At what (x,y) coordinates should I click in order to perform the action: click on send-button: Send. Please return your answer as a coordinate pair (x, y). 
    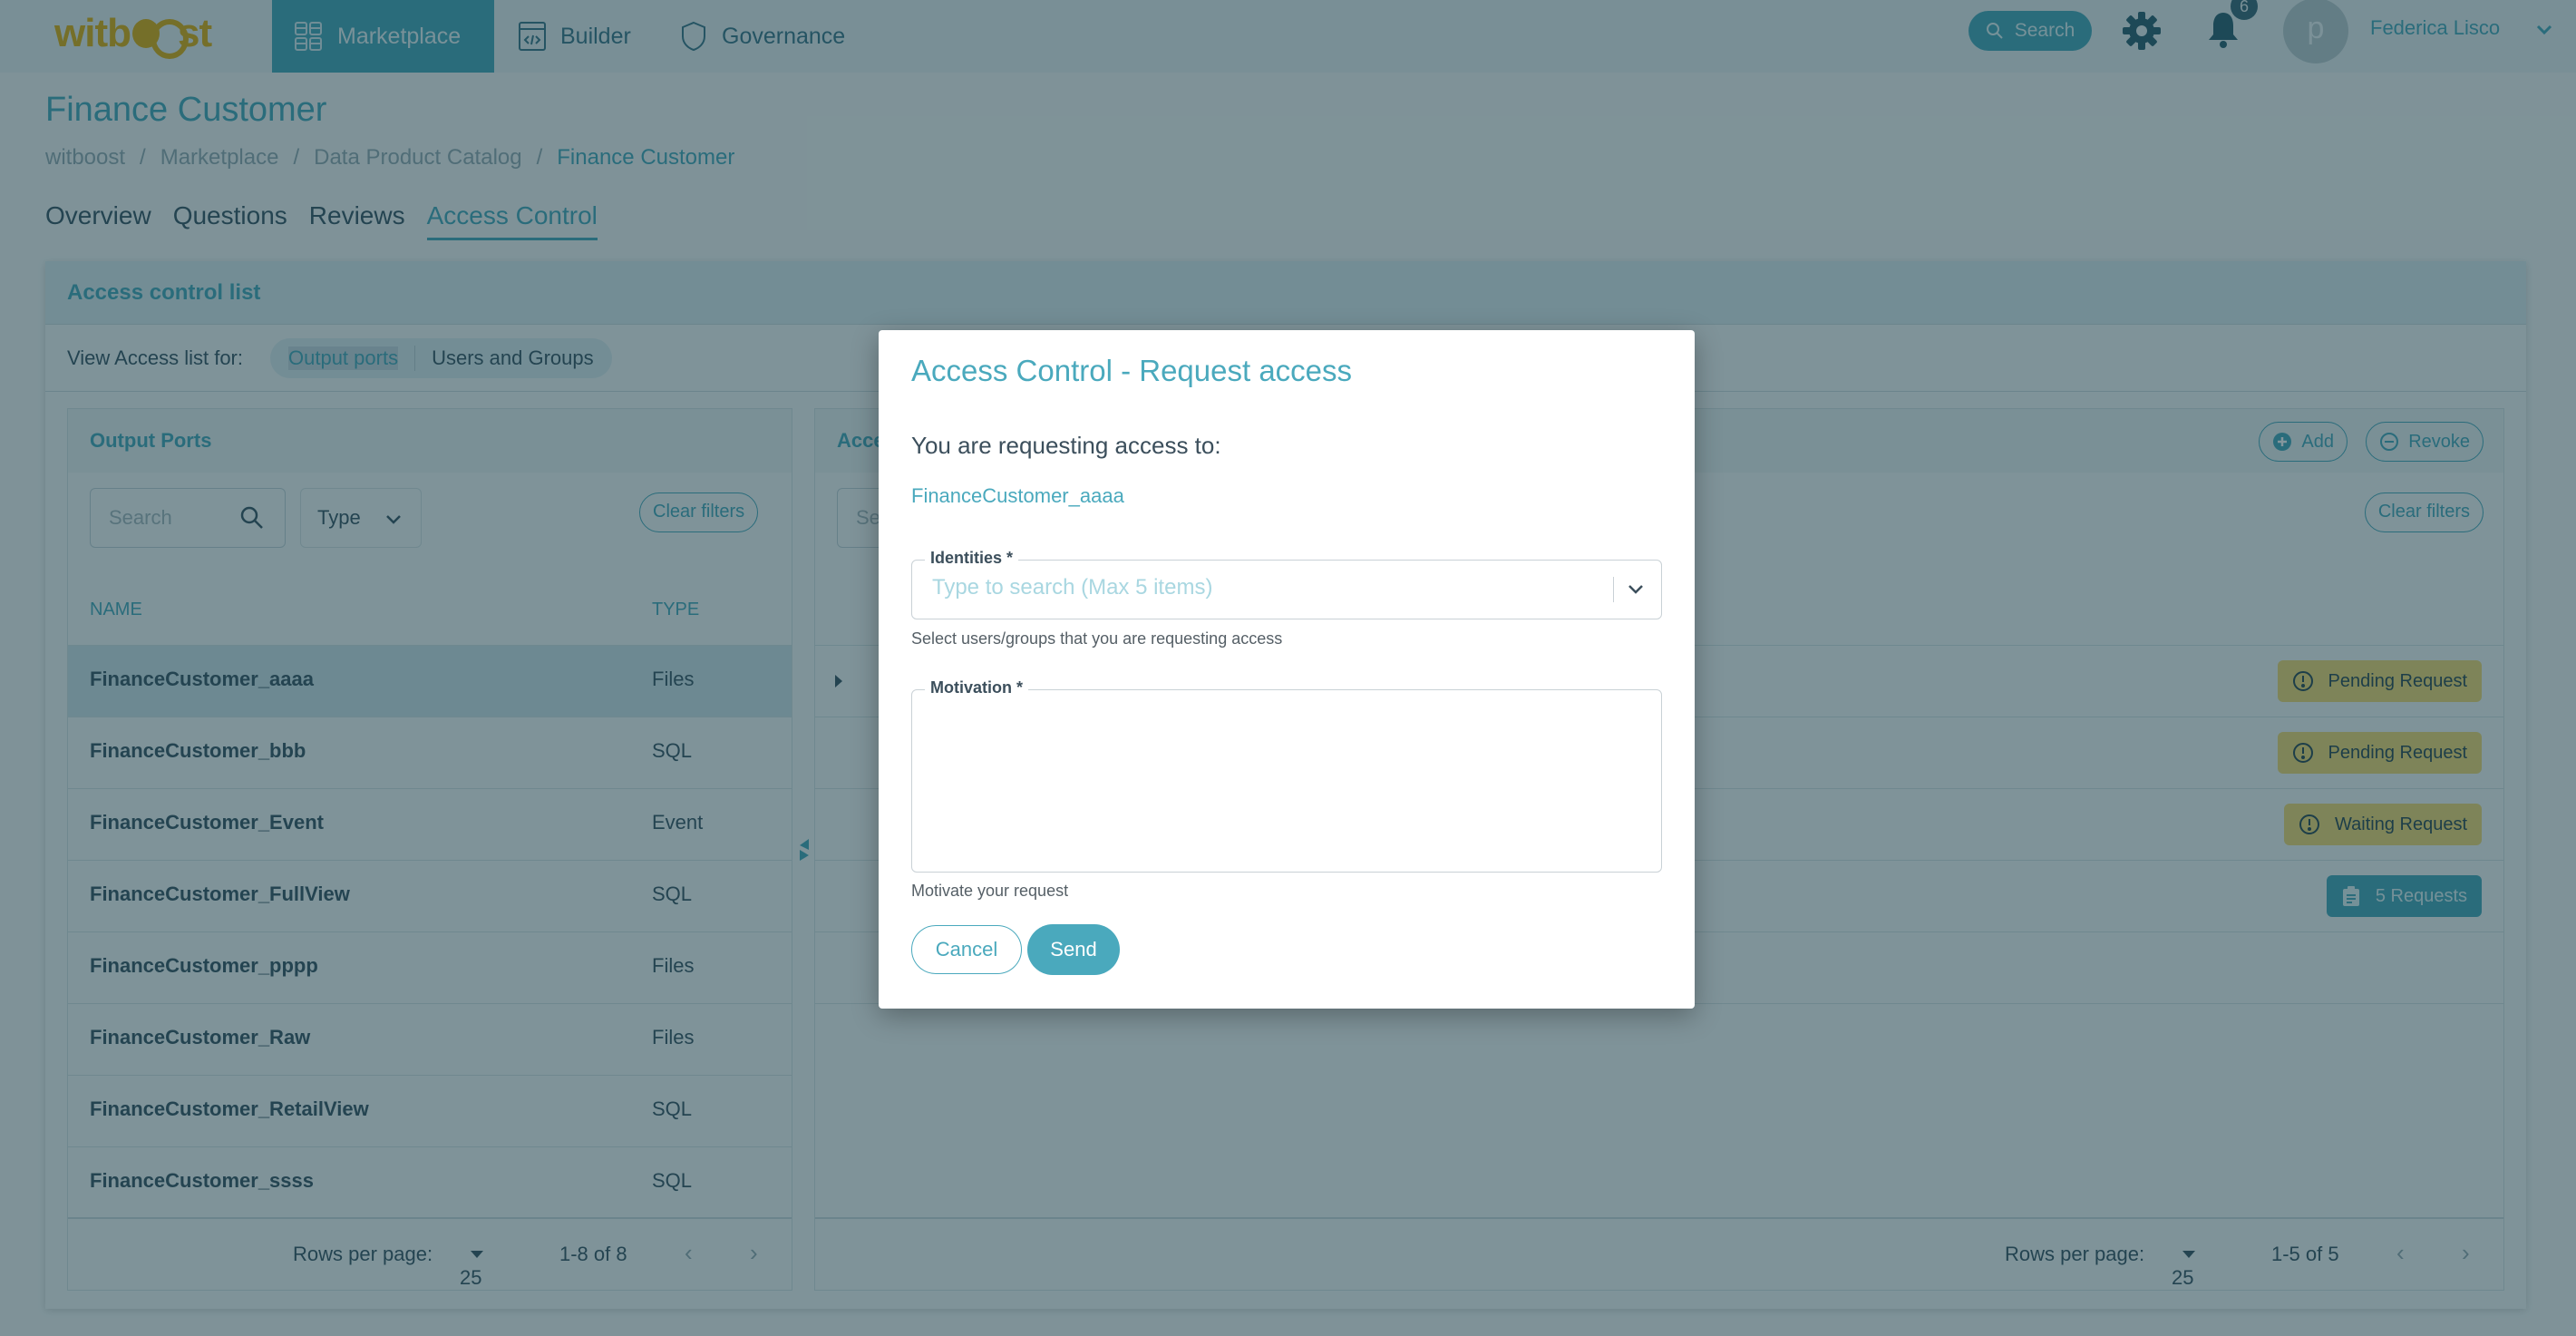
    Looking at the image, I should click on (1073, 949).